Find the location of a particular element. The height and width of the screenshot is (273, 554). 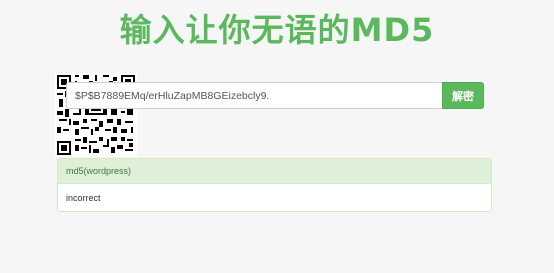

hash-input is located at coordinates (254, 95).